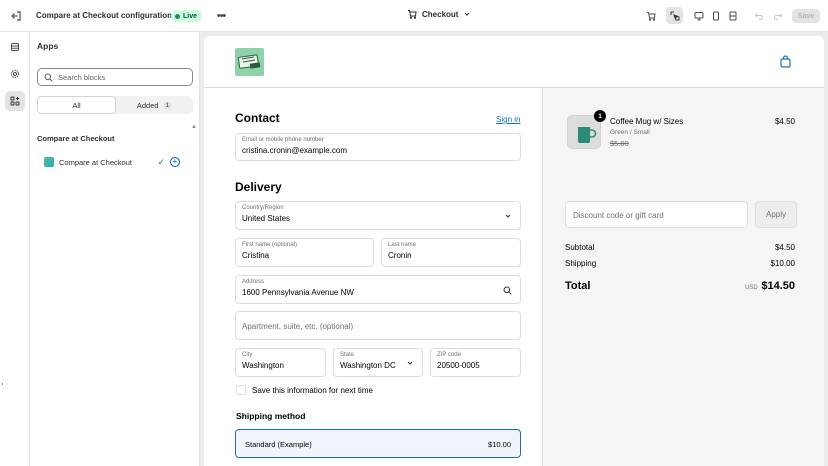 Image resolution: width=828 pixels, height=466 pixels. What do you see at coordinates (221, 16) in the screenshot?
I see `more-actions-icon: •••` at bounding box center [221, 16].